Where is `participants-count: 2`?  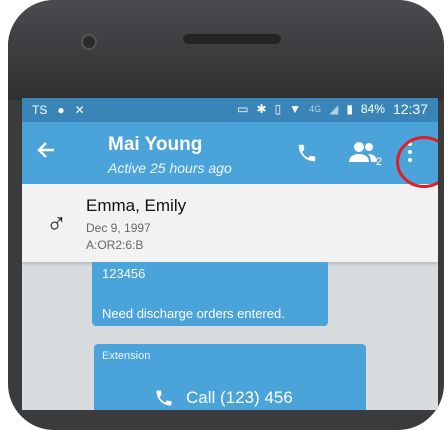
participants-count: 2 is located at coordinates (379, 162).